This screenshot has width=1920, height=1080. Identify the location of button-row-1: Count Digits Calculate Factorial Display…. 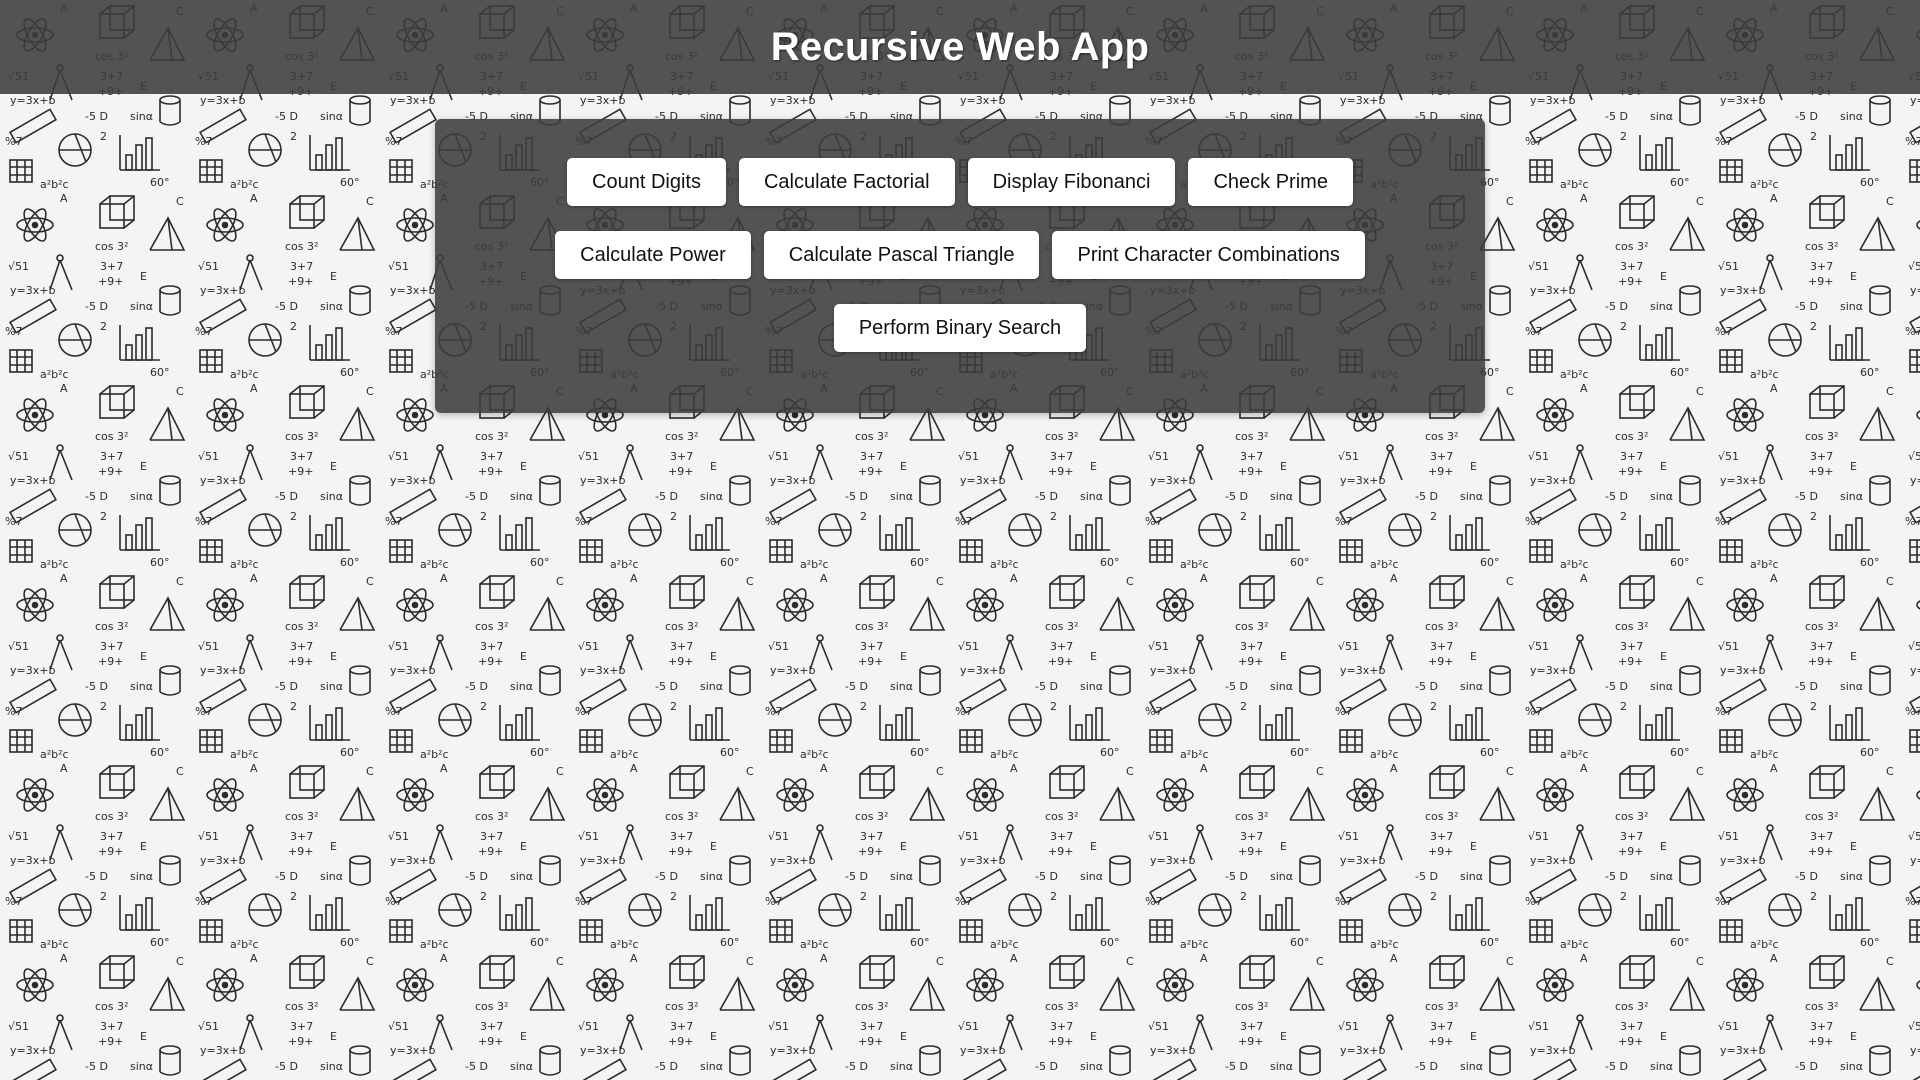
(960, 182).